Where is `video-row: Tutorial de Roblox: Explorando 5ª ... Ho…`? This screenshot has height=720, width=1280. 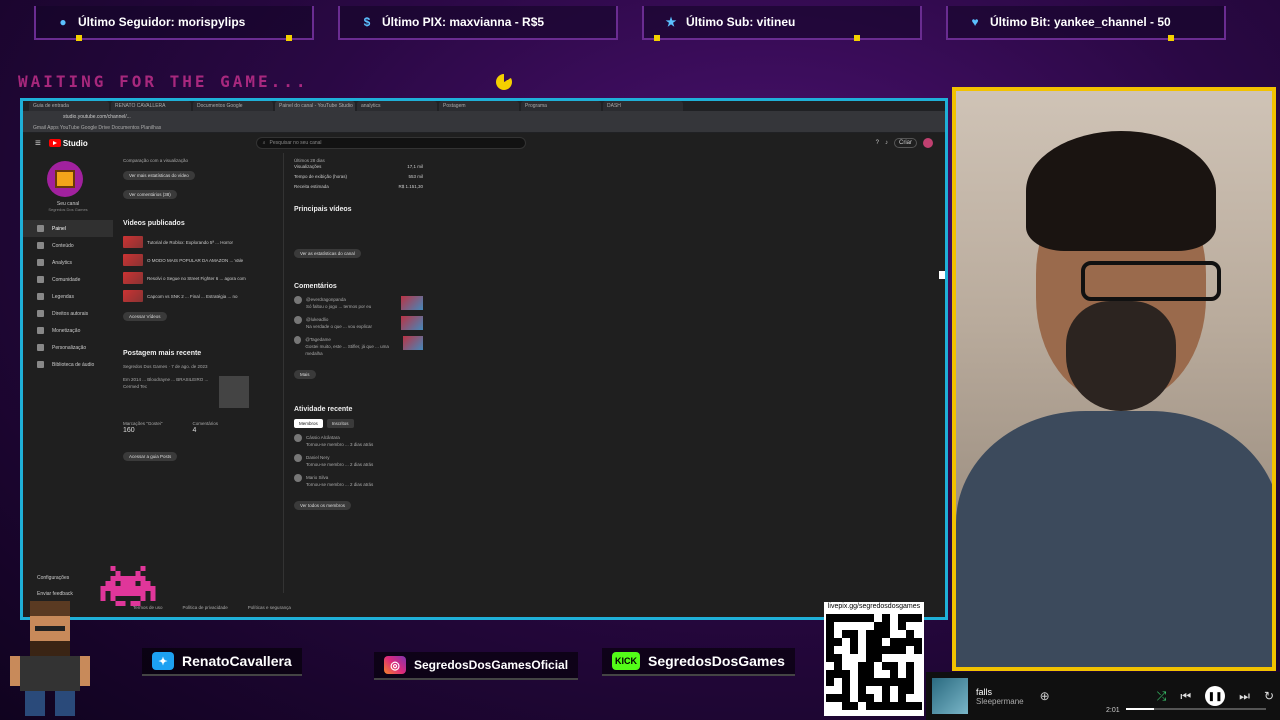 video-row: Tutorial de Roblox: Explorando 5ª ... Ho… is located at coordinates (198, 242).